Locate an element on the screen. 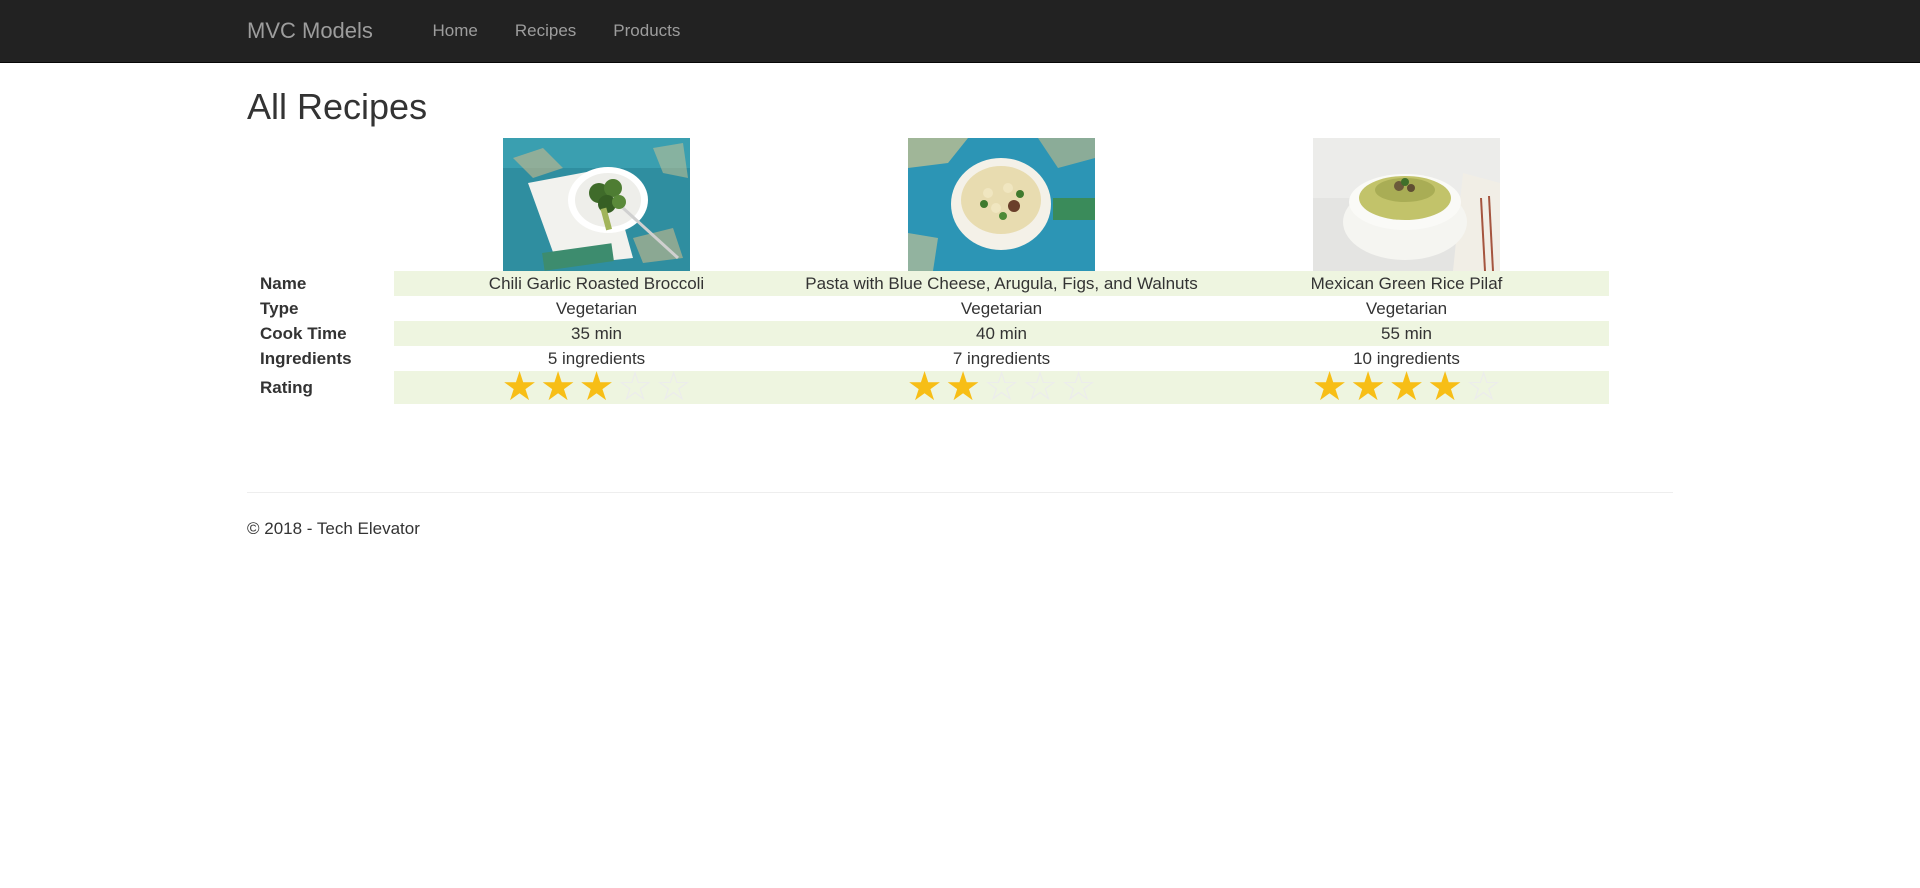  page-title: All Recipes is located at coordinates (337, 106).